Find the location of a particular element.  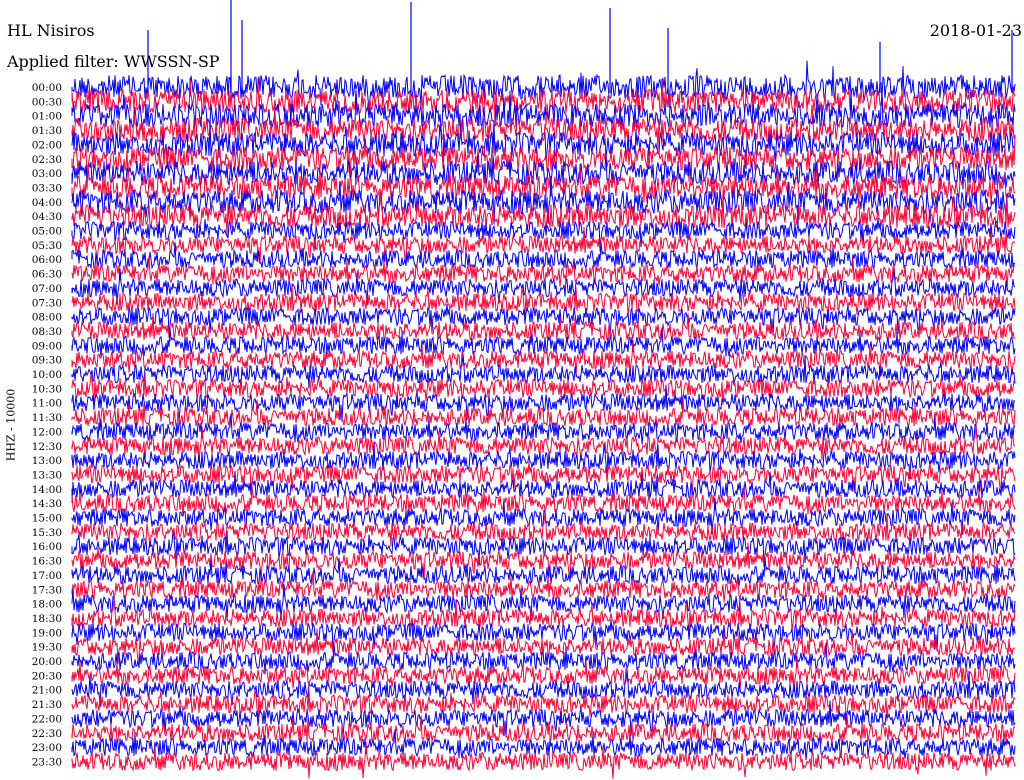

time-tick-label: 04:30 is located at coordinates (47, 217).